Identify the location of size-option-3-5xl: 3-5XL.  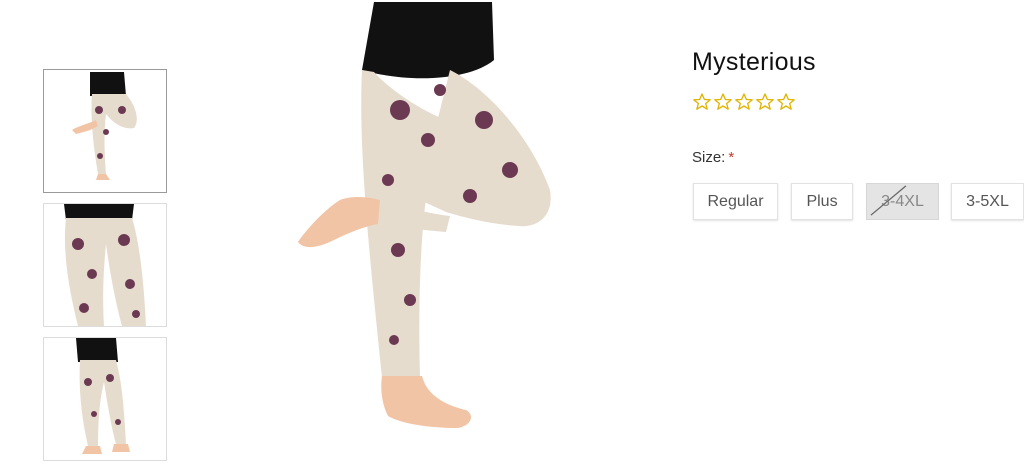
(987, 201).